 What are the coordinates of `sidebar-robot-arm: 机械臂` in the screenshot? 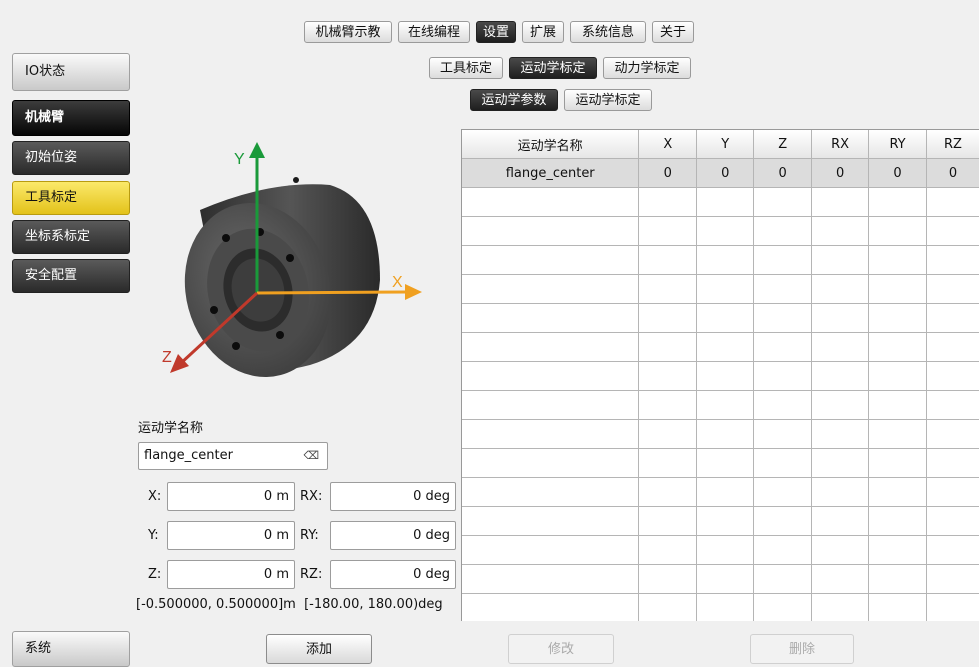 It's located at (71, 118).